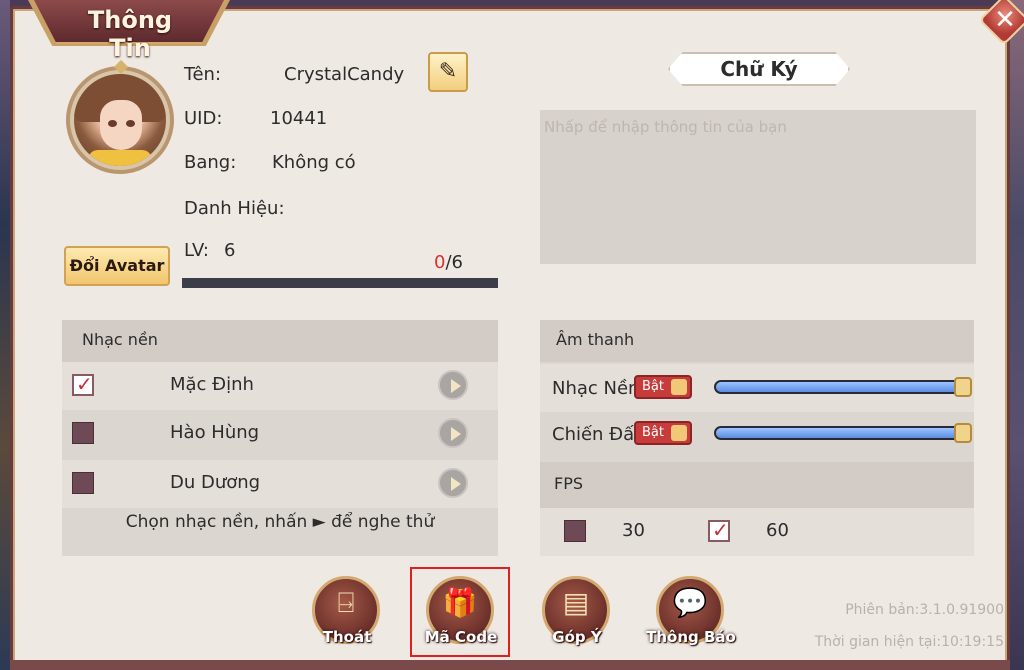  Describe the element at coordinates (215, 482) in the screenshot. I see `music-option-label: Du Dương` at that location.